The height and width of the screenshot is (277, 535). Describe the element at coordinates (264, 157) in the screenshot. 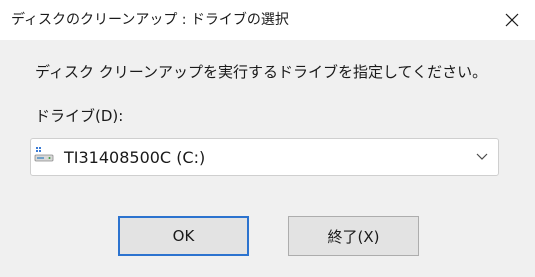

I see `drive-dropdown: TI31408500C (C:)` at that location.